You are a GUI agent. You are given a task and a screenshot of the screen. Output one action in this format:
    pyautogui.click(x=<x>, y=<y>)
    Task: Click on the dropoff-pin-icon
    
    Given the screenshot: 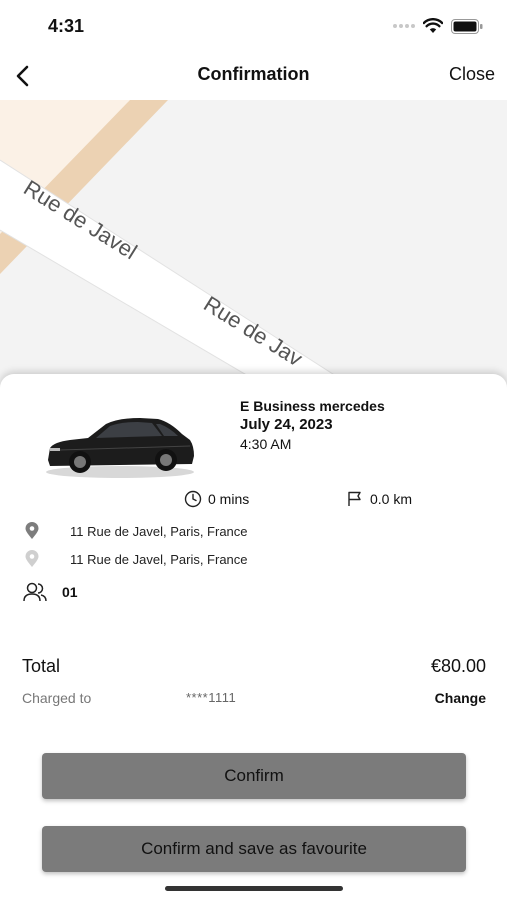 What is the action you would take?
    pyautogui.click(x=32, y=558)
    